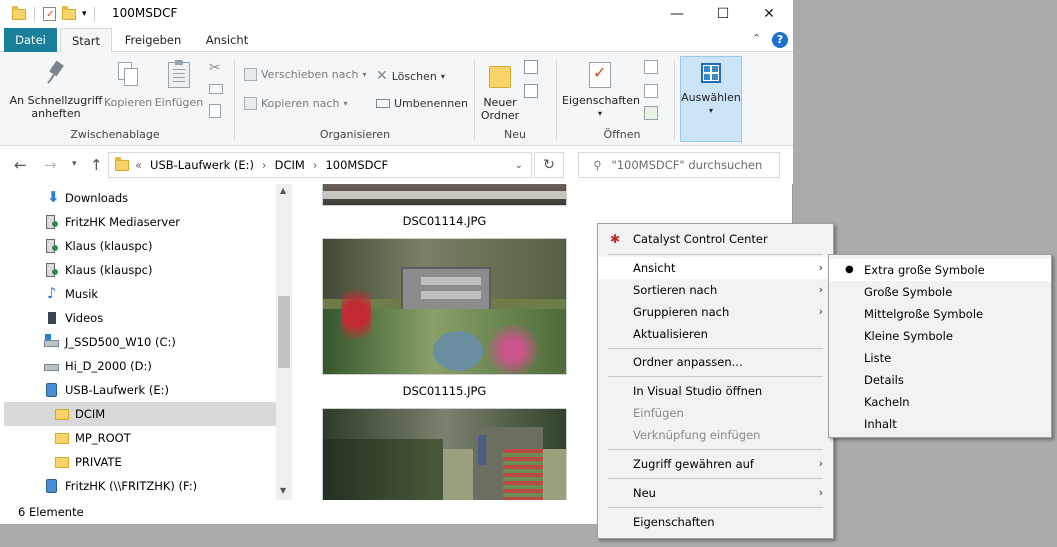 Image resolution: width=1057 pixels, height=547 pixels. I want to click on submenu-item-tiles: Kacheln, so click(940, 402).